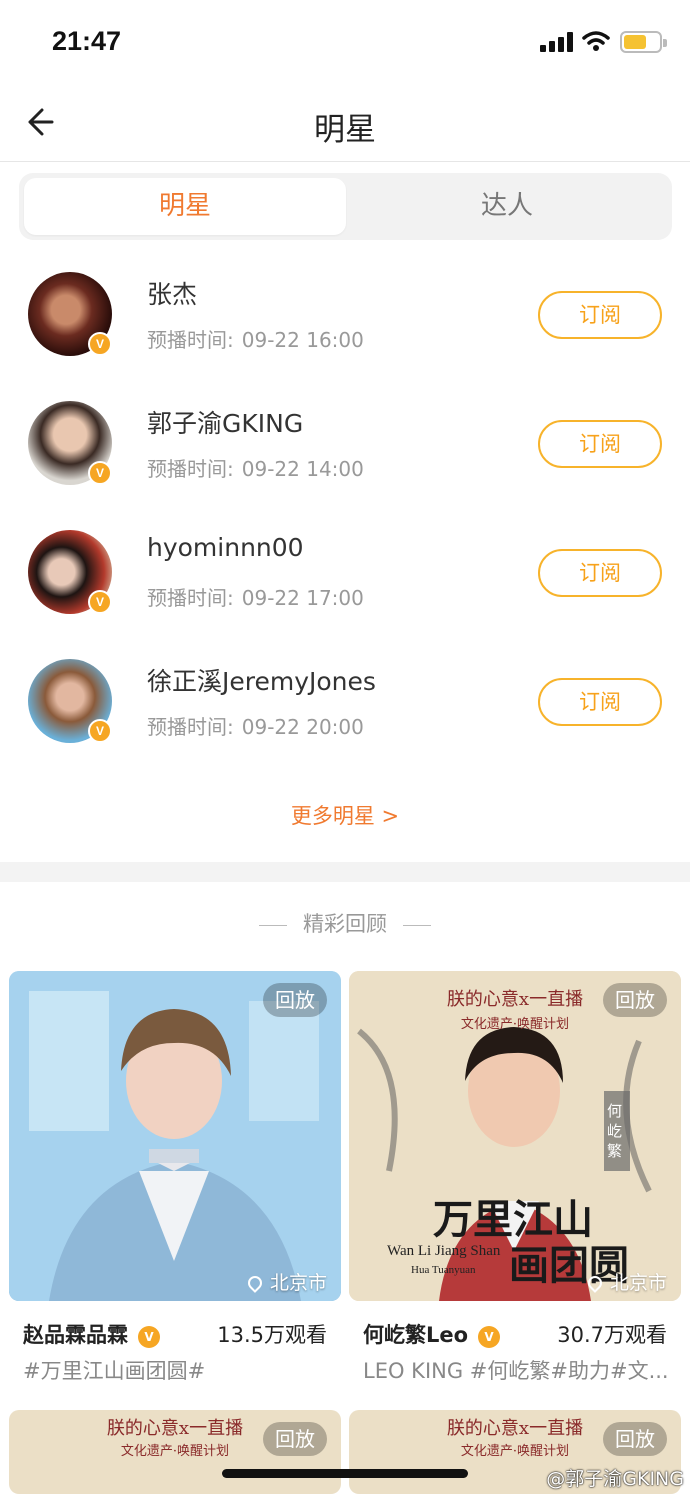  What do you see at coordinates (87, 41) in the screenshot?
I see `status-time: 21:47` at bounding box center [87, 41].